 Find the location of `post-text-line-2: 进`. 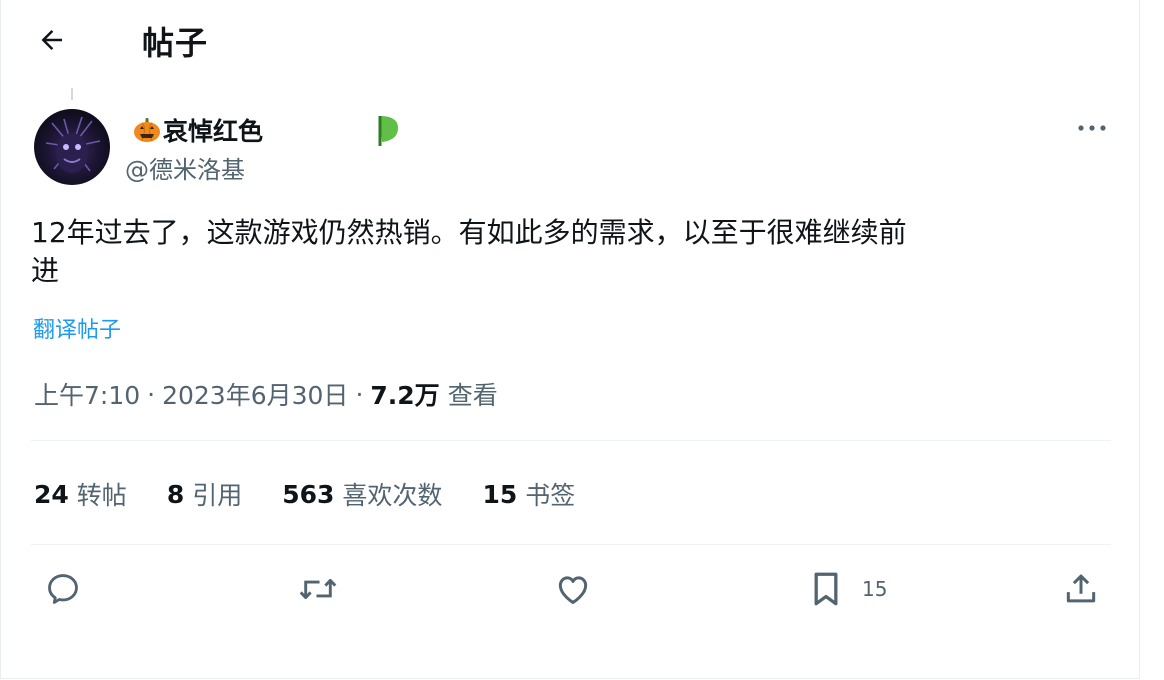

post-text-line-2: 进 is located at coordinates (45, 270).